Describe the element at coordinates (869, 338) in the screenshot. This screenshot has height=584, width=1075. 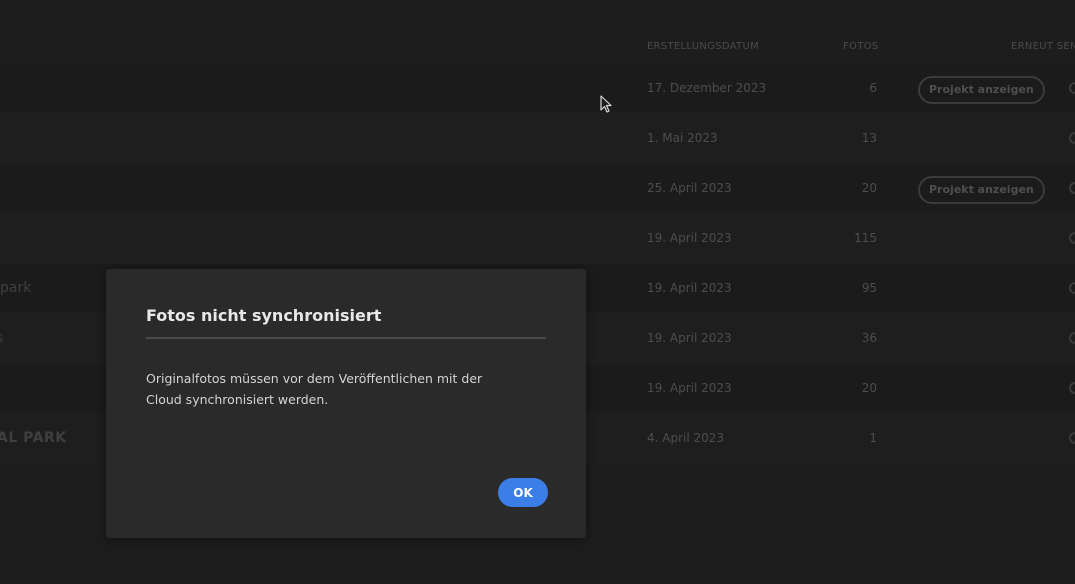
I see `row-photo-count: 36` at that location.